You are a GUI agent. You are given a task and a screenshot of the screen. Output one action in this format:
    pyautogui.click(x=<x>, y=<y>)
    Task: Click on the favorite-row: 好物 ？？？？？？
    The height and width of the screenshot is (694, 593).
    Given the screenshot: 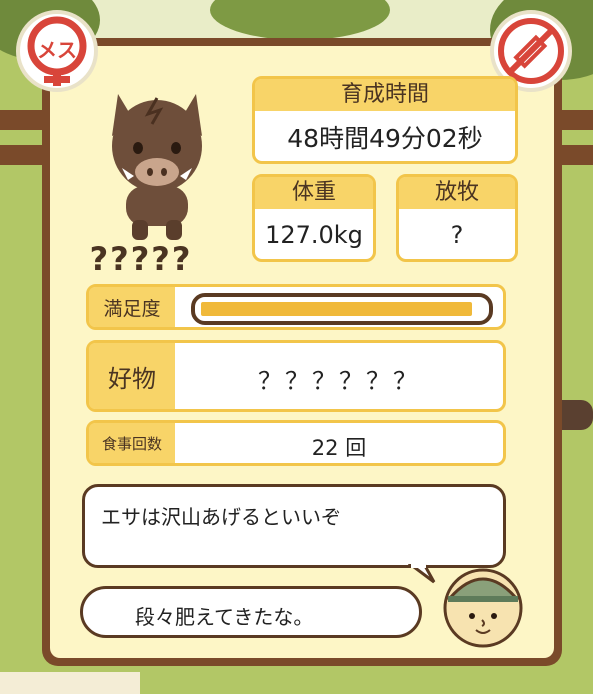 What is the action you would take?
    pyautogui.click(x=296, y=376)
    